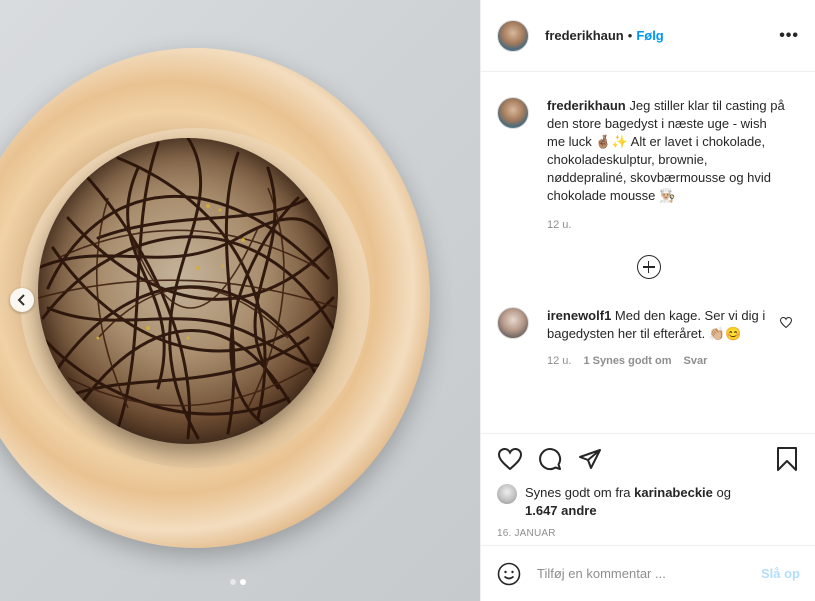  What do you see at coordinates (561, 510) in the screenshot?
I see `likes-count: 1.647 andre` at bounding box center [561, 510].